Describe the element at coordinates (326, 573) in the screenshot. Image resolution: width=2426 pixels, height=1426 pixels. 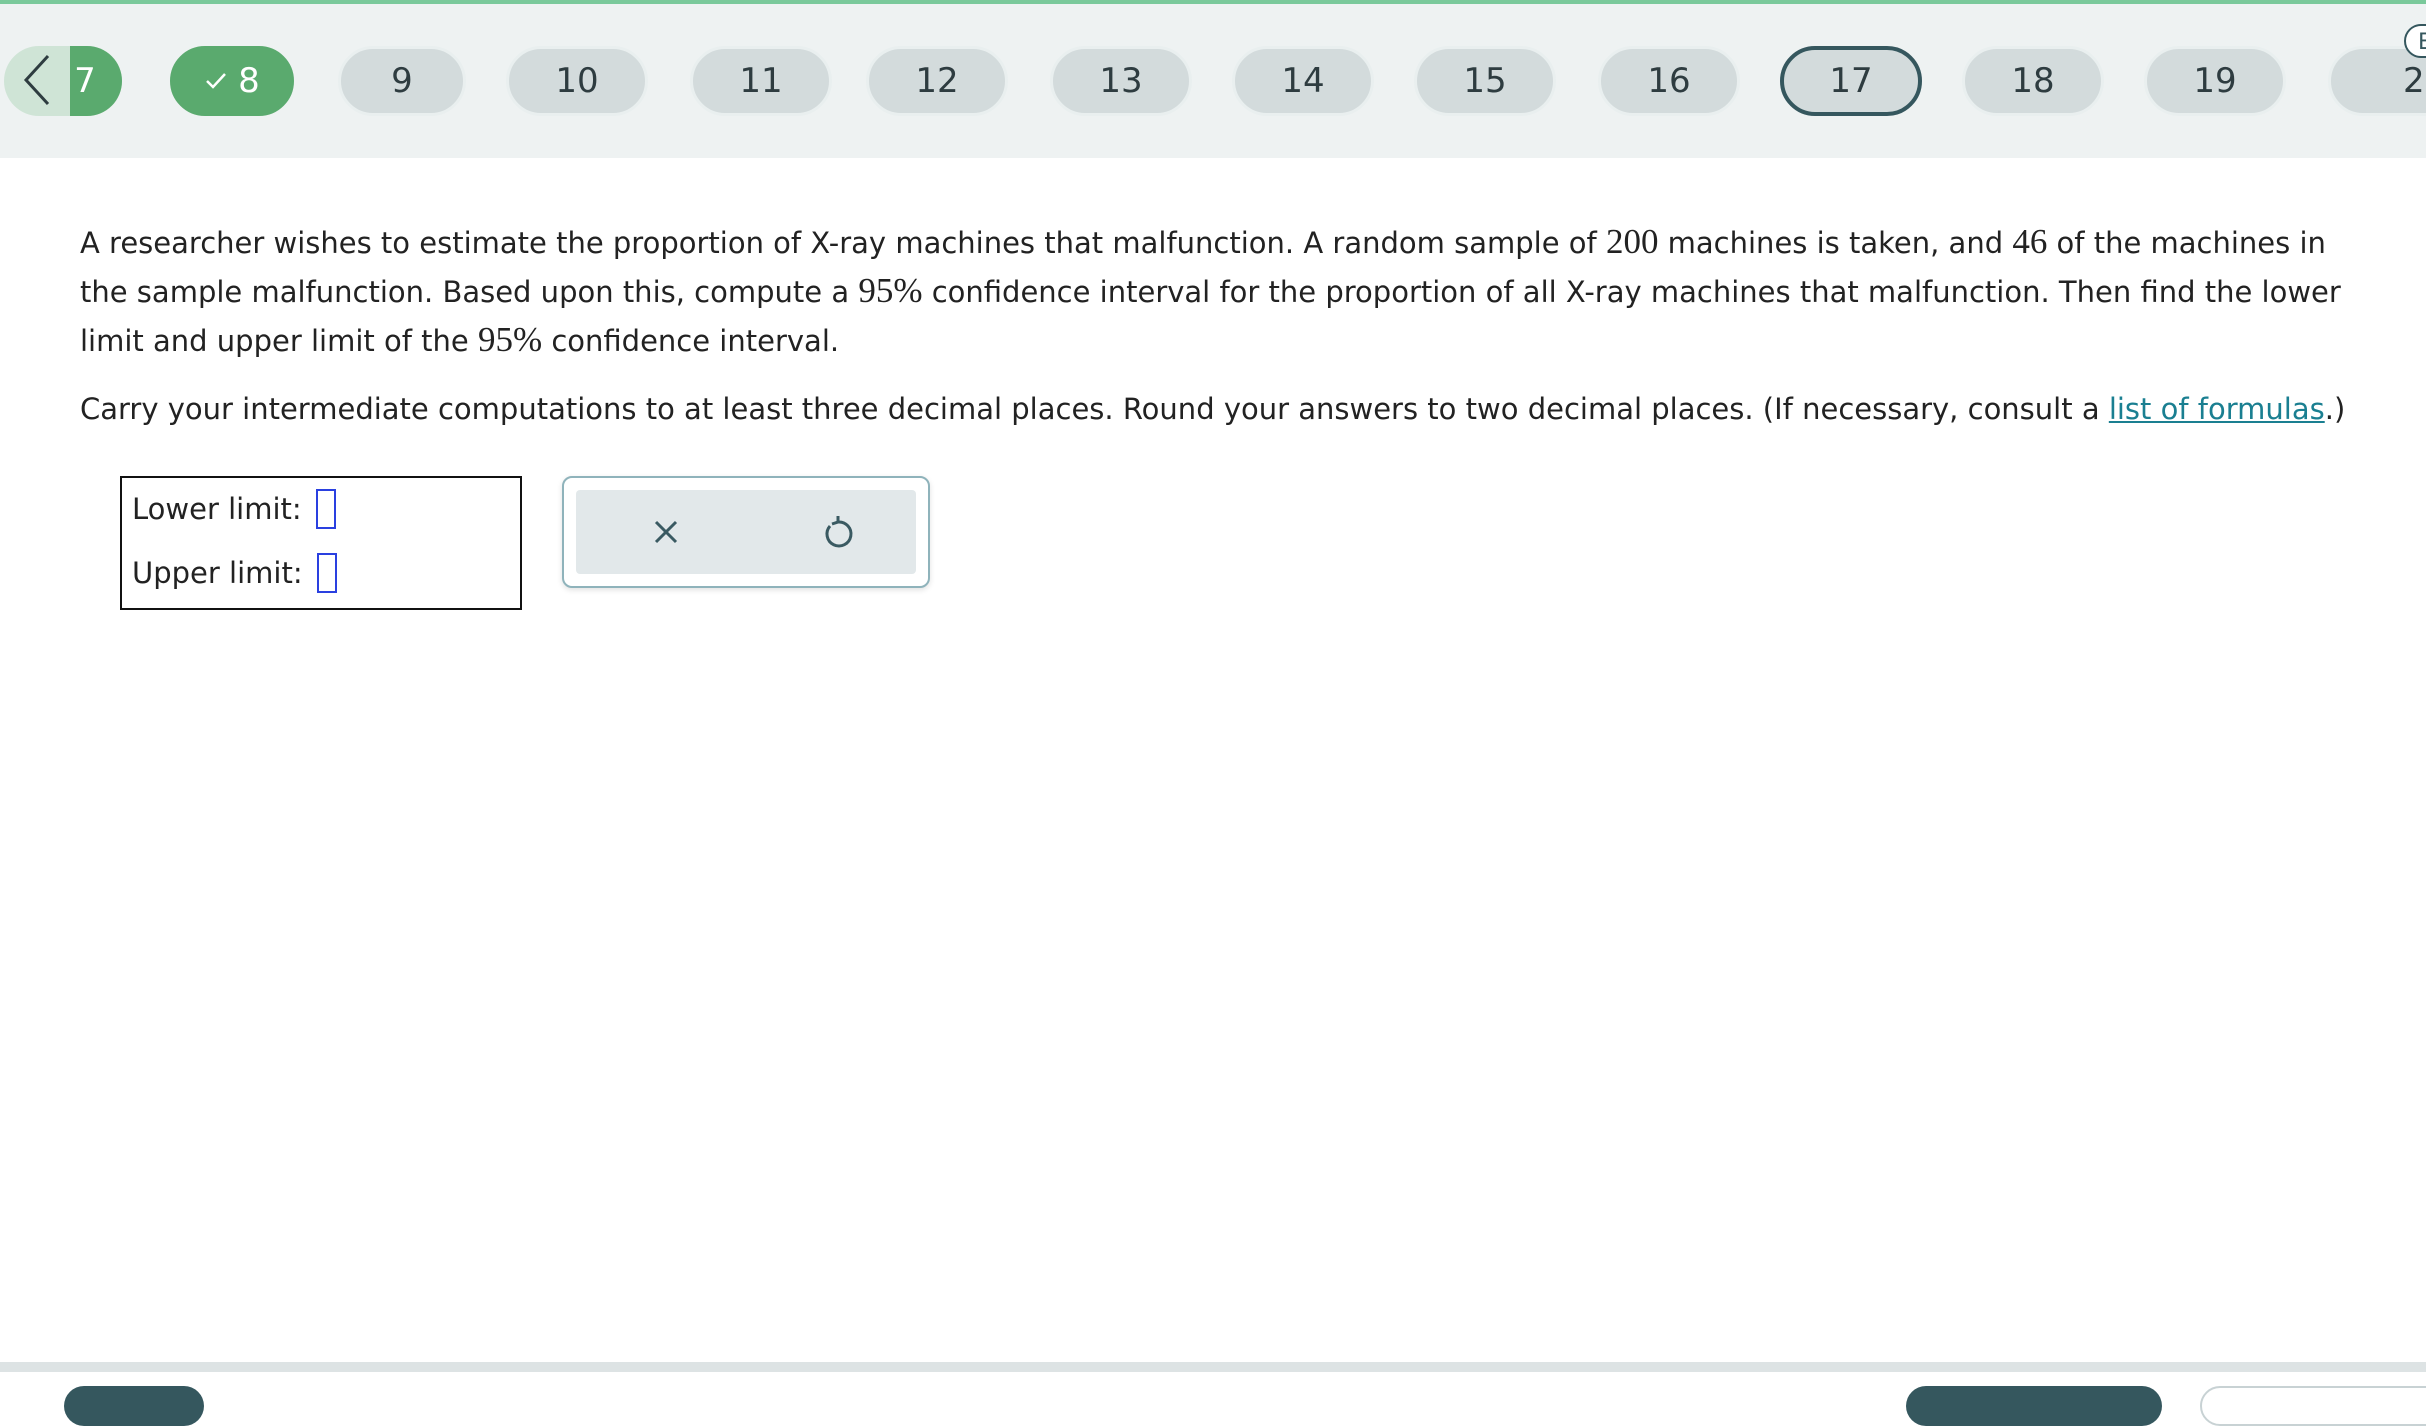
I see `upper-limit-input` at that location.